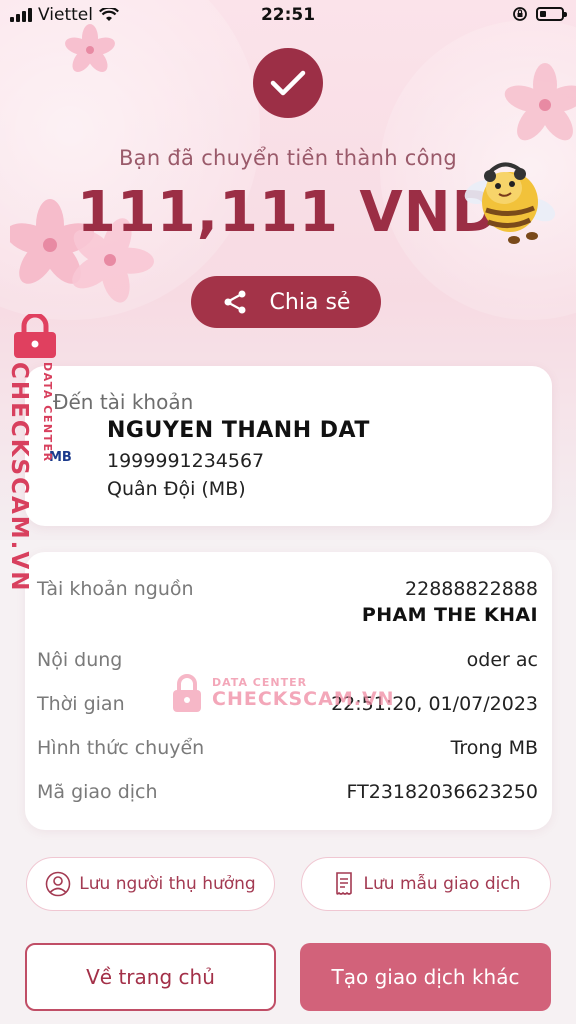 This screenshot has height=1024, width=576. Describe the element at coordinates (442, 792) in the screenshot. I see `detail-value-transaction-id: FT23182036623250` at that location.